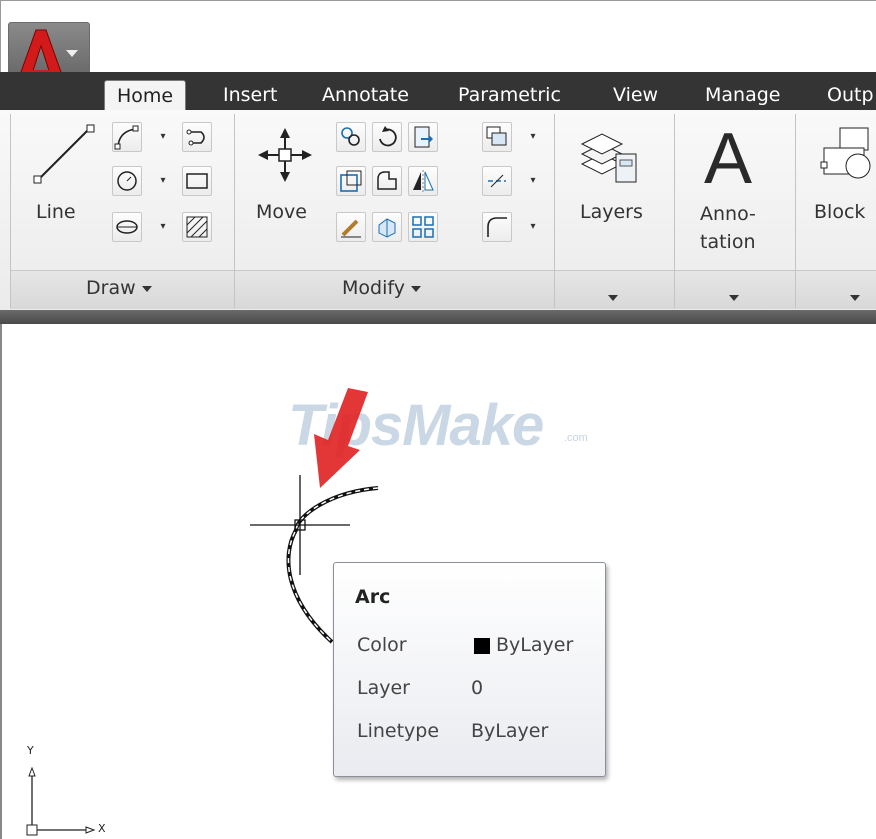 The image size is (876, 839). What do you see at coordinates (387, 137) in the screenshot?
I see `rotate-tool-icon` at bounding box center [387, 137].